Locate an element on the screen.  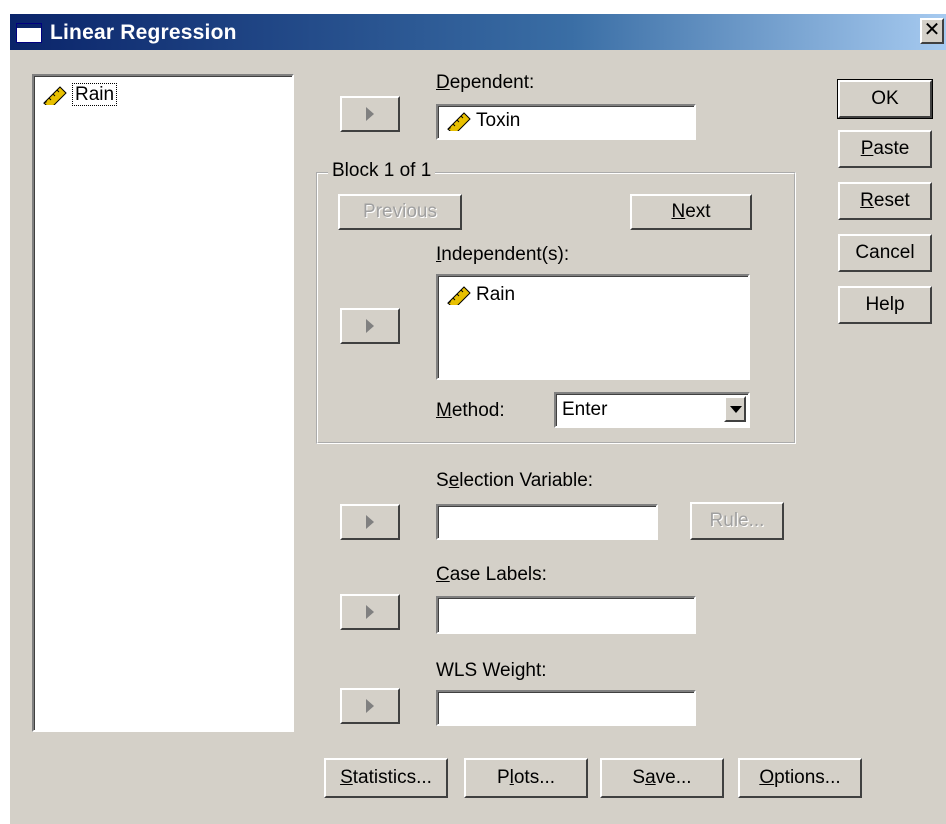
previous-button-label: Previous is located at coordinates (400, 211).